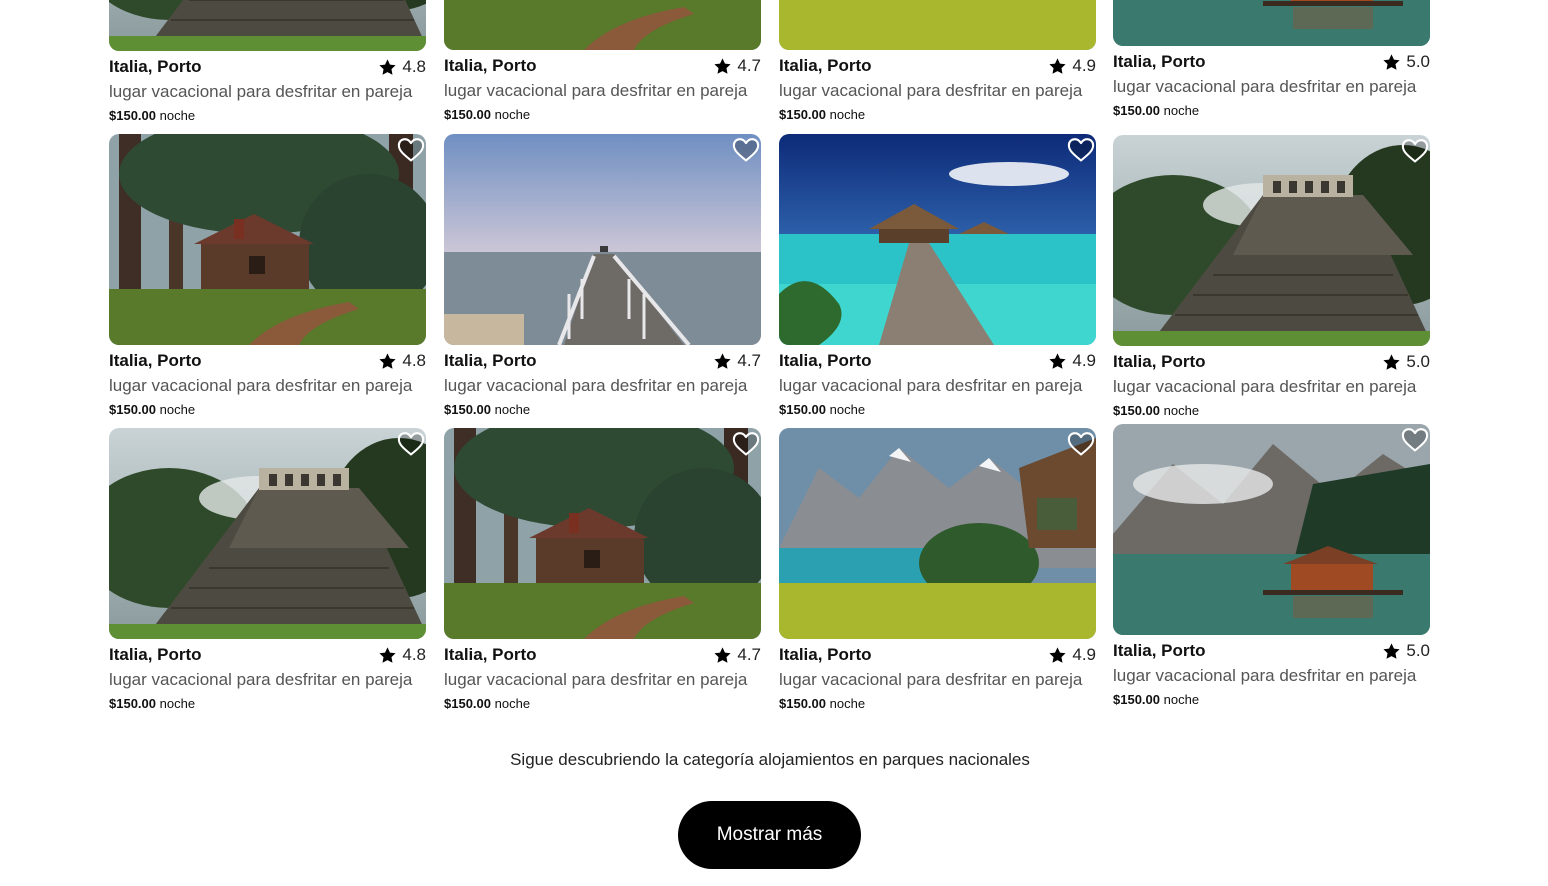  Describe the element at coordinates (1271, 62) in the screenshot. I see `listing-meta: Italia, Porto 5.0` at that location.